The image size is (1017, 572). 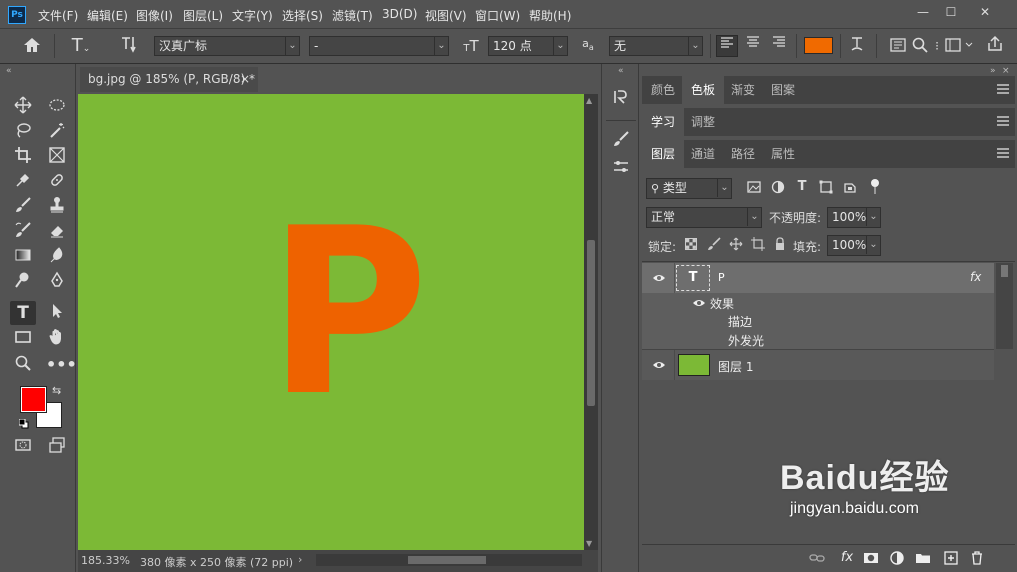 I want to click on blur-tool-icon, so click(x=57, y=257).